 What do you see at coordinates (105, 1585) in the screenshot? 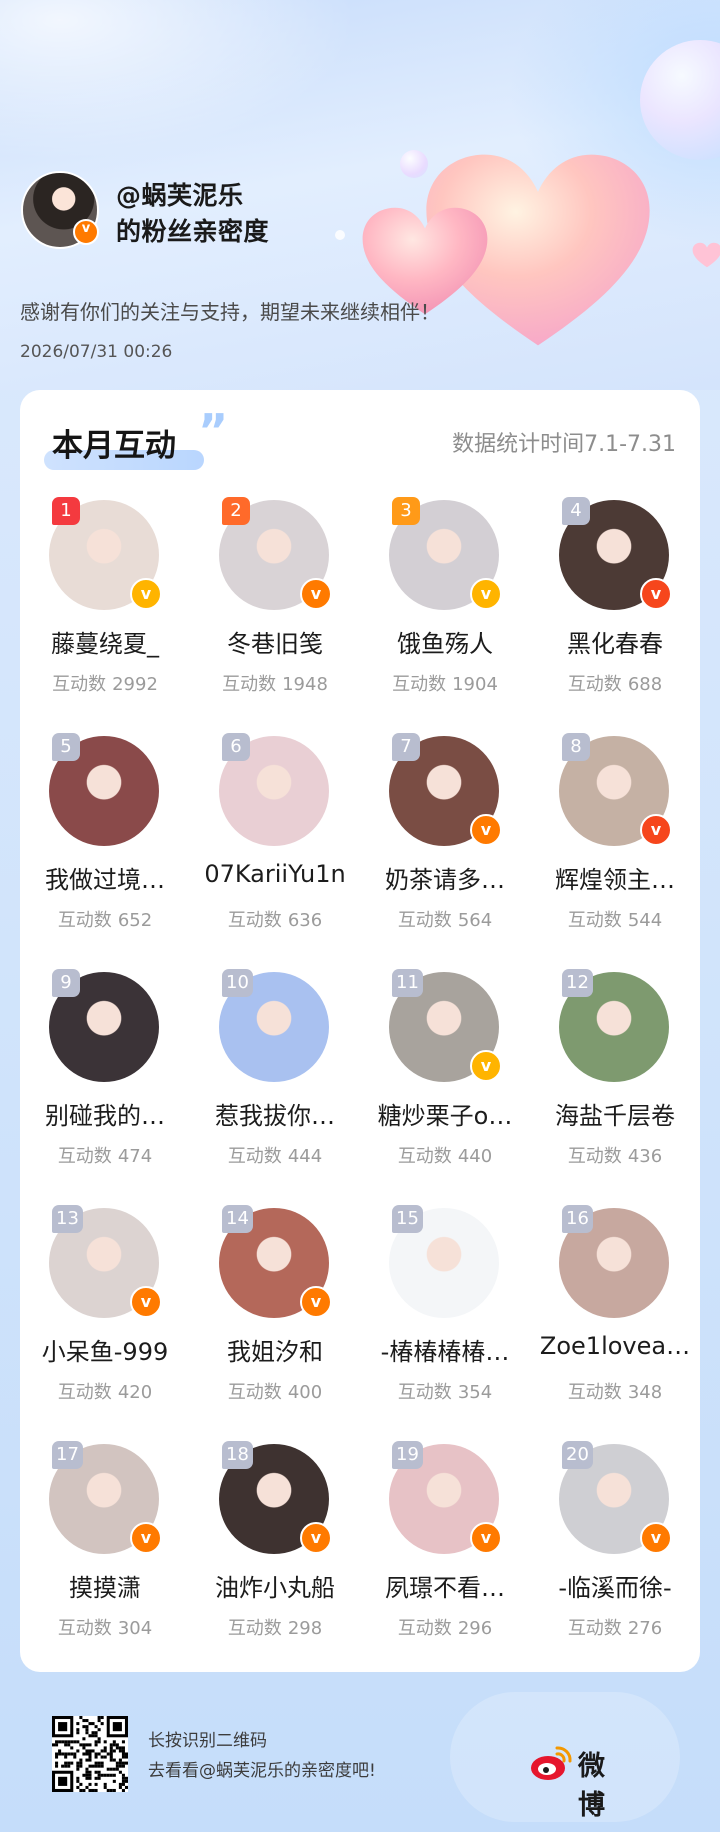
I see `fan-name: 摸摸潇` at bounding box center [105, 1585].